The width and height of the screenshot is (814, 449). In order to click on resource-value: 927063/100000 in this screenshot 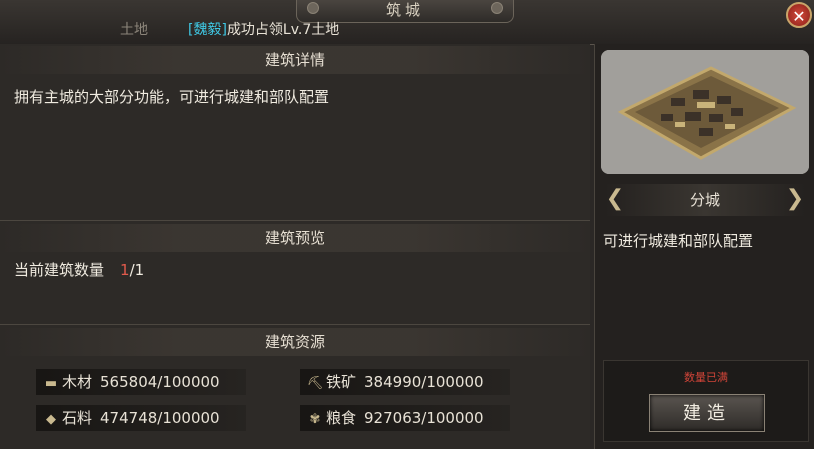, I will do `click(424, 418)`.